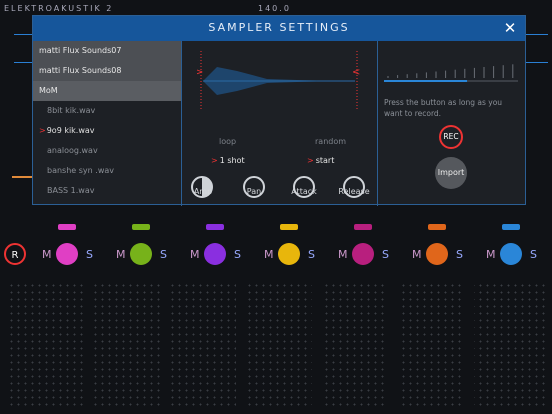  Describe the element at coordinates (304, 191) in the screenshot. I see `attack-label: Attack` at that location.